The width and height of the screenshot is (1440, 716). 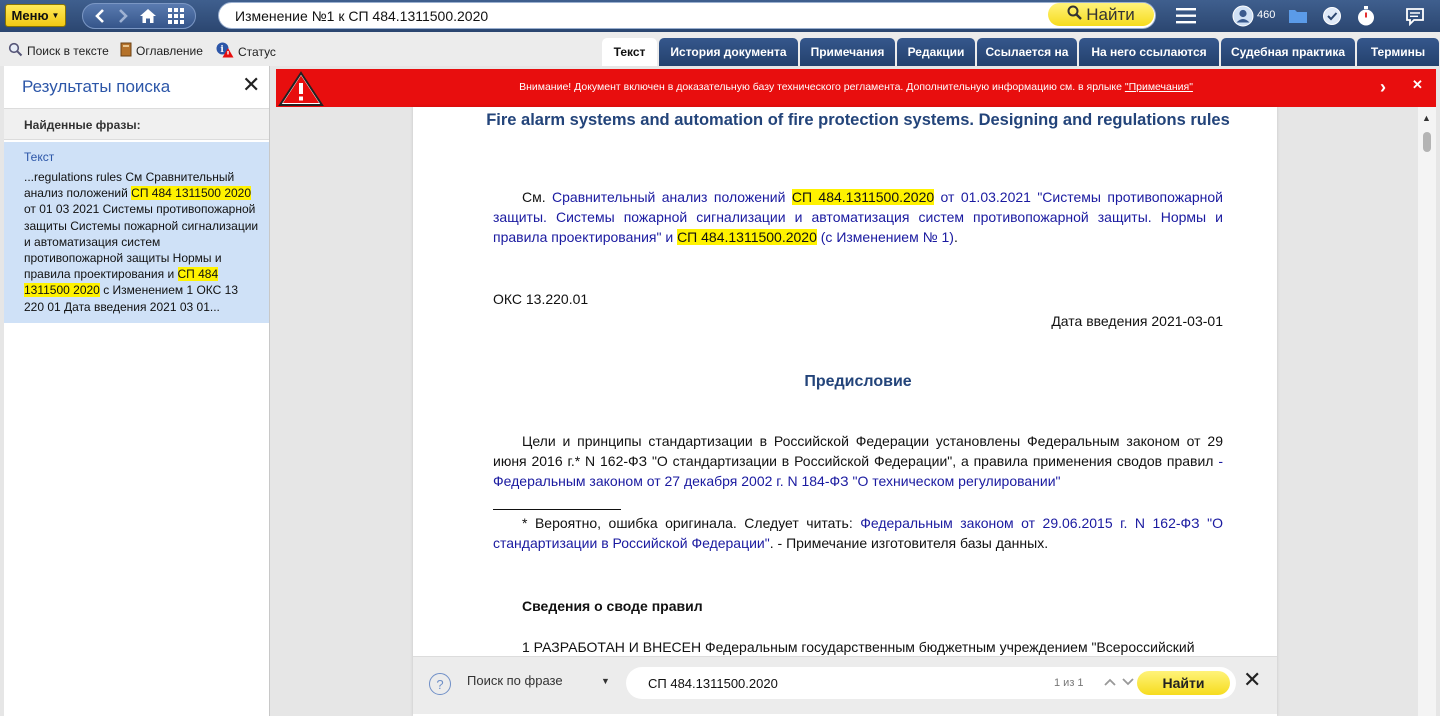 I want to click on status-button: i Статус, so click(x=246, y=51).